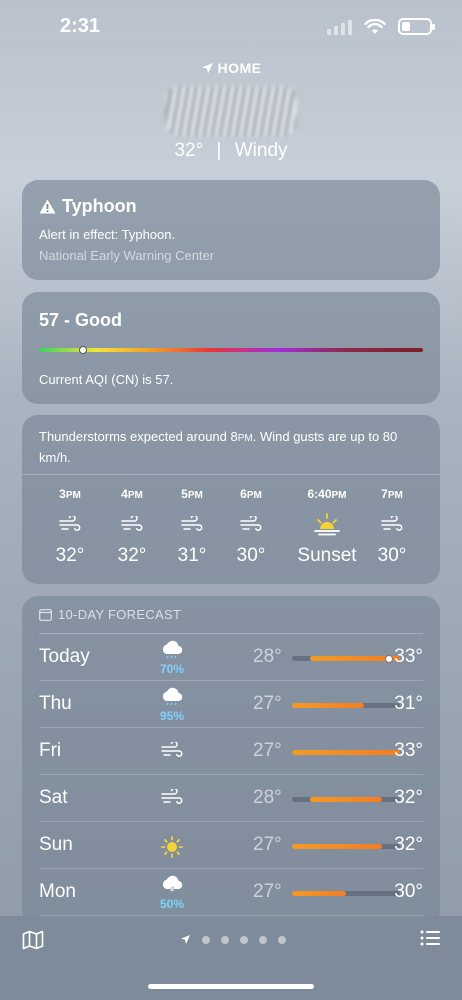 This screenshot has height=1000, width=462. I want to click on forecast-day: Thu, so click(55, 703).